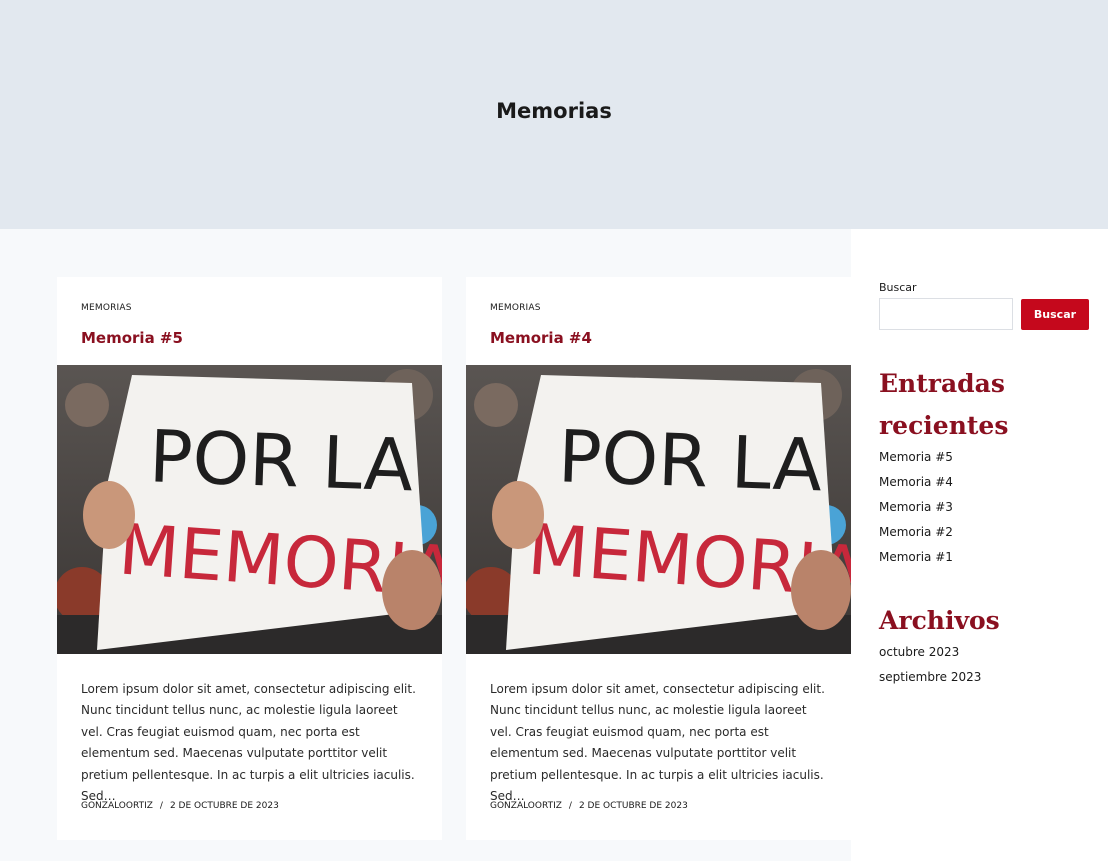  What do you see at coordinates (939, 620) in the screenshot?
I see `archive-title: Archivos` at bounding box center [939, 620].